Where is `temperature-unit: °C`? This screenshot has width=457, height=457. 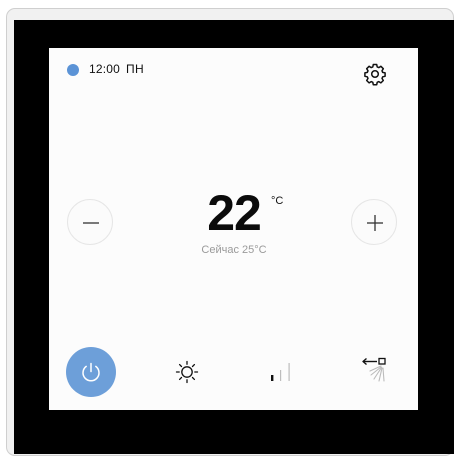
temperature-unit: °C is located at coordinates (277, 201).